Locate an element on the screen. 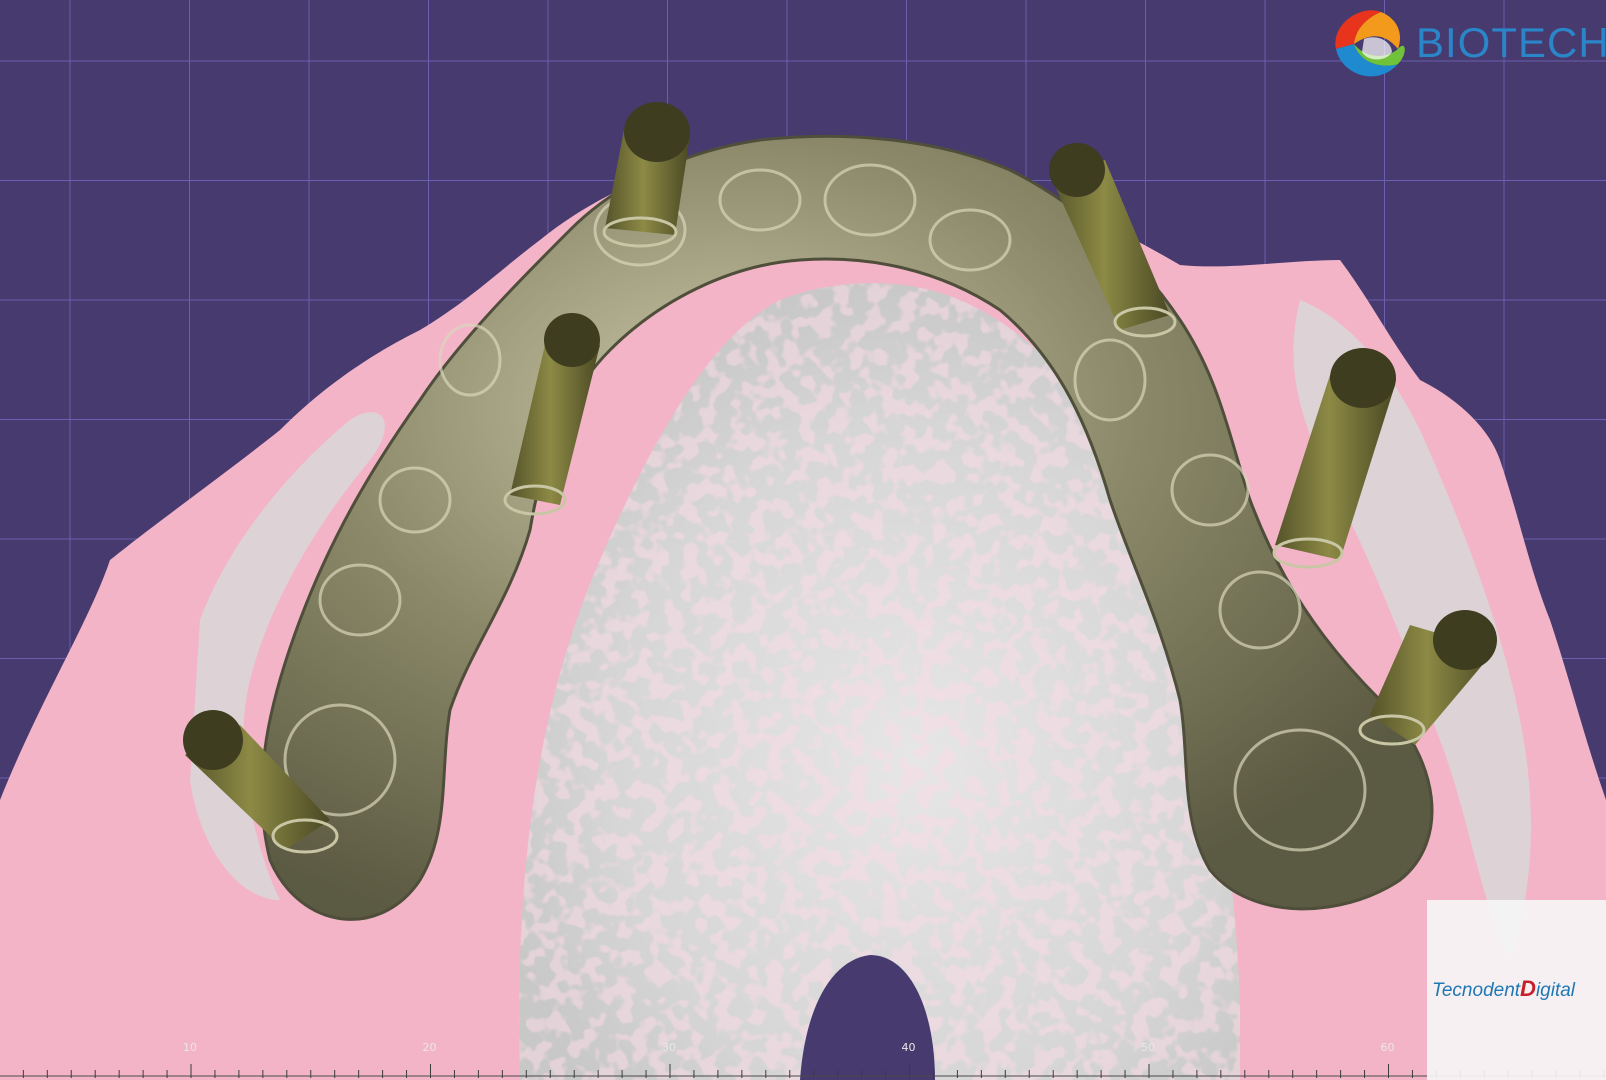  digital-d-text: D is located at coordinates (1528, 988).